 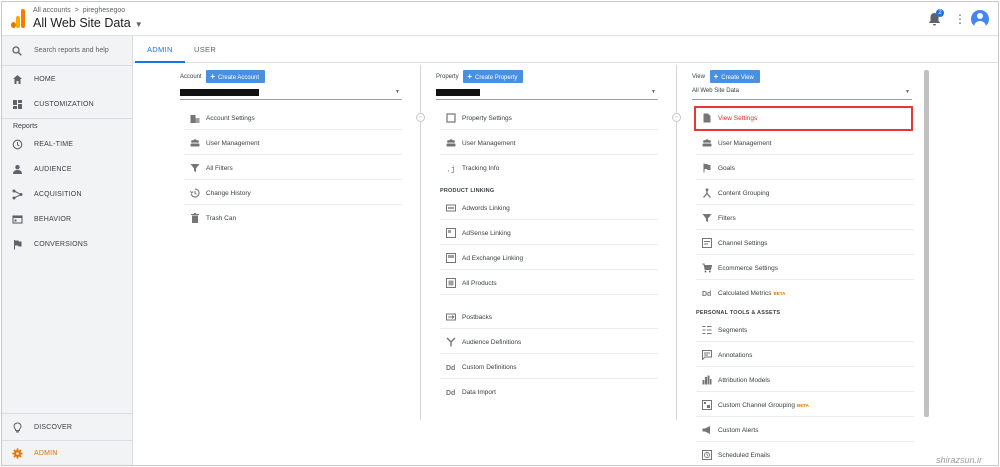 What do you see at coordinates (46, 453) in the screenshot?
I see `sidebar-item-label: ADMIN` at bounding box center [46, 453].